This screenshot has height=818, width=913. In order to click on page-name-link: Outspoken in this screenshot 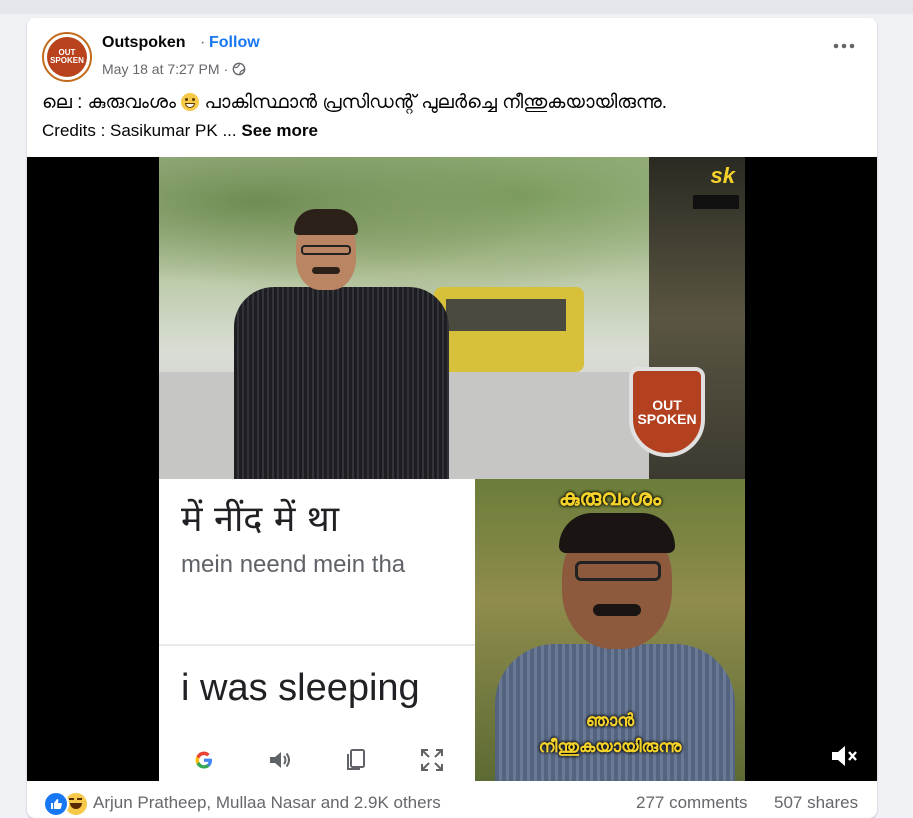, I will do `click(144, 43)`.